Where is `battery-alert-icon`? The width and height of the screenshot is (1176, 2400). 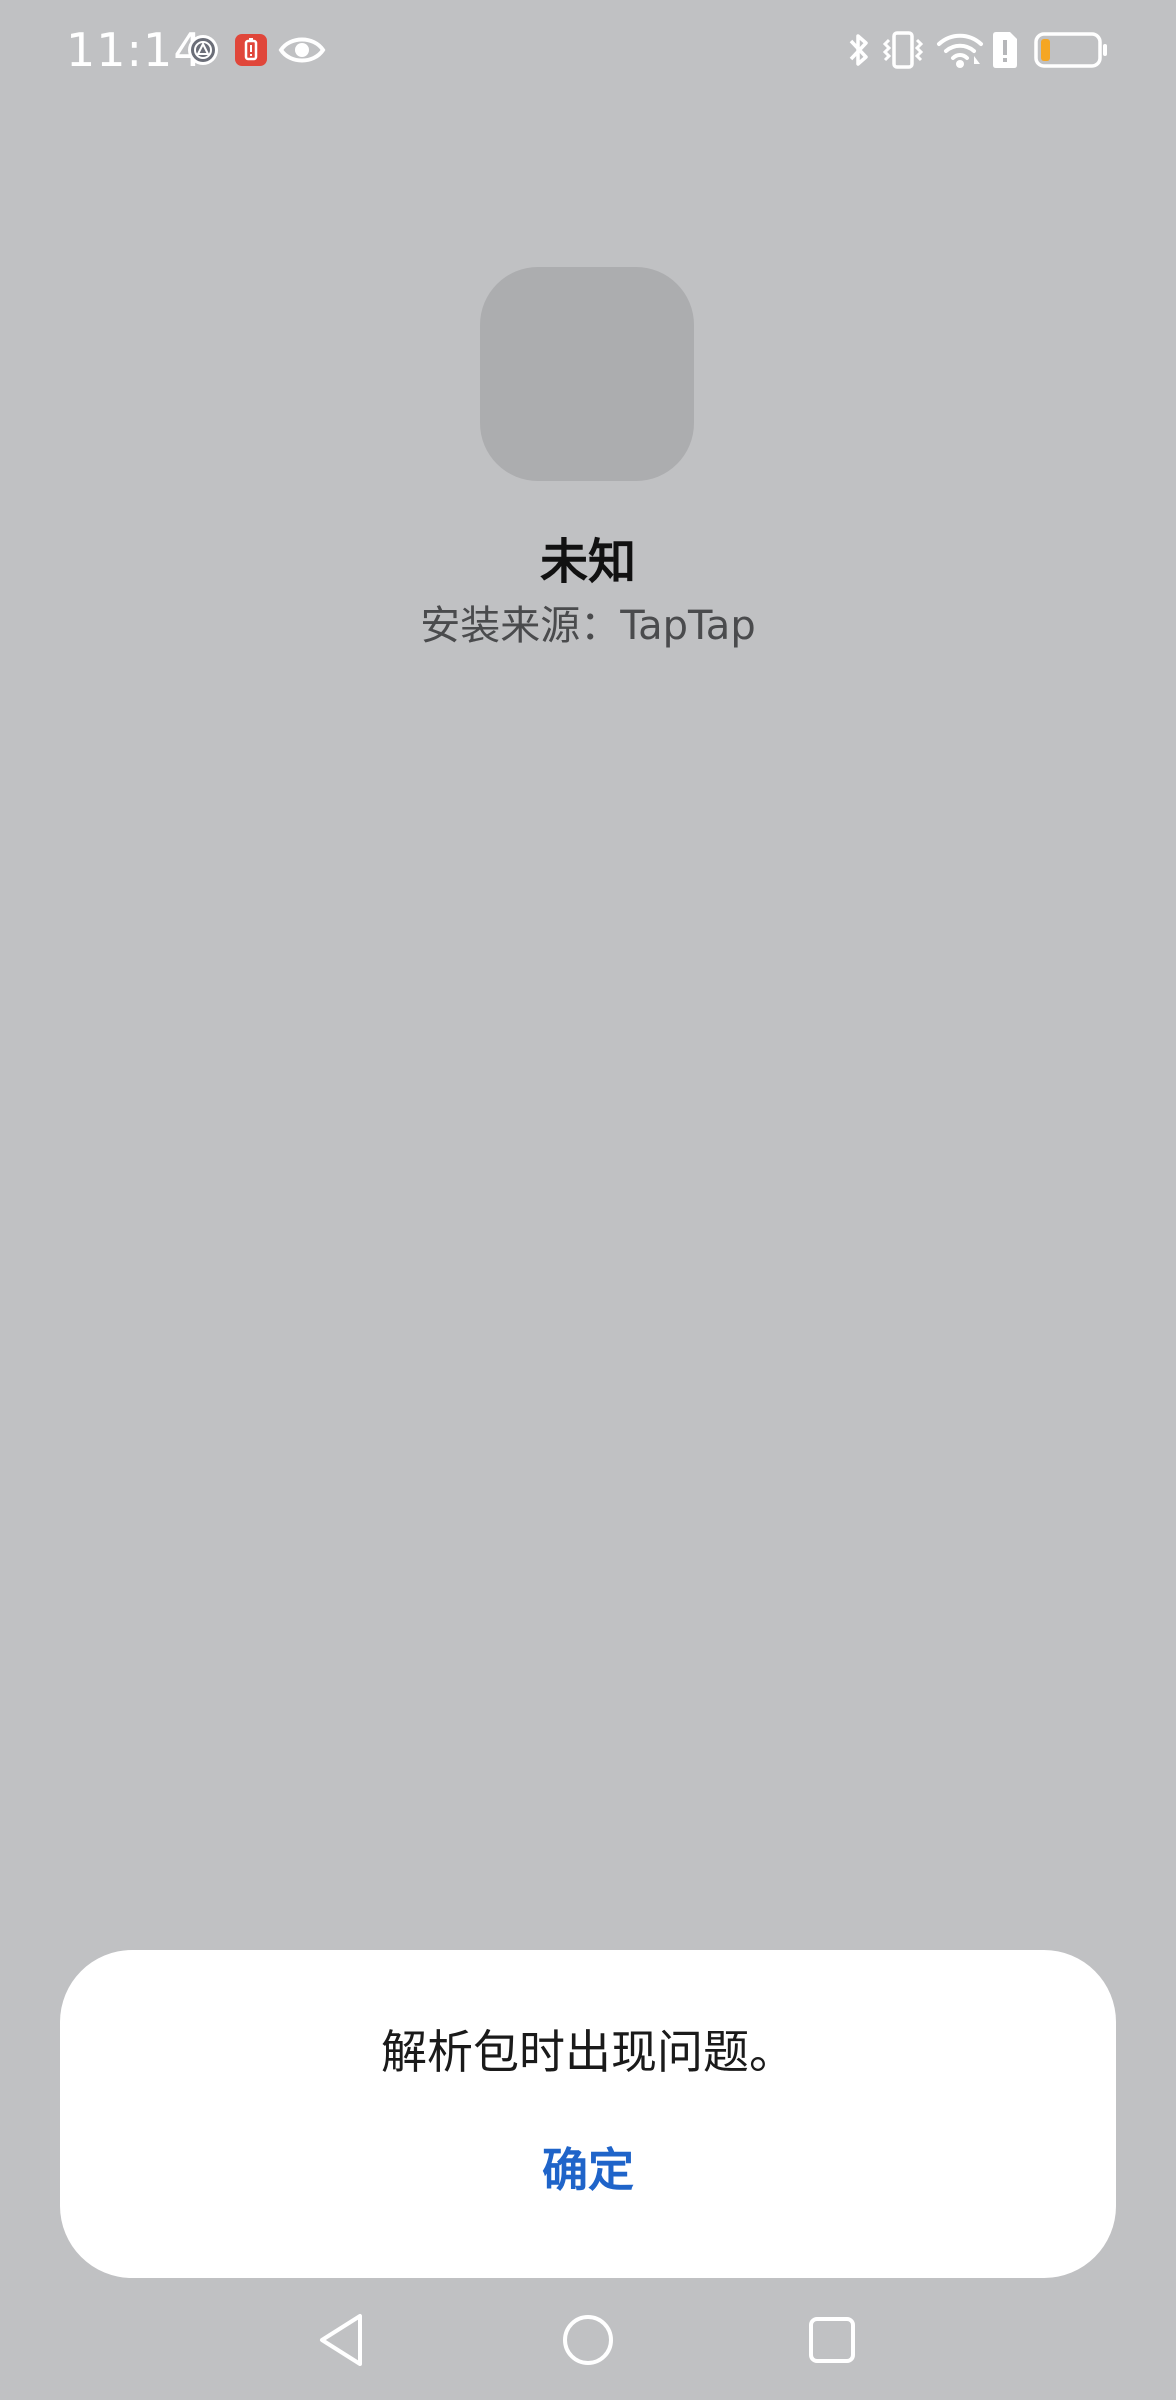 battery-alert-icon is located at coordinates (251, 50).